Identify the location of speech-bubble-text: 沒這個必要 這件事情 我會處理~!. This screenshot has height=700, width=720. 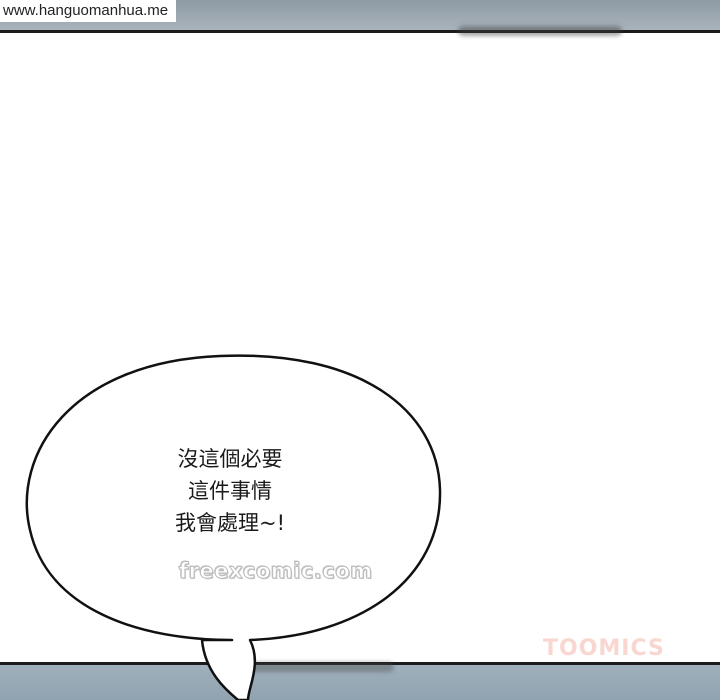
(230, 491).